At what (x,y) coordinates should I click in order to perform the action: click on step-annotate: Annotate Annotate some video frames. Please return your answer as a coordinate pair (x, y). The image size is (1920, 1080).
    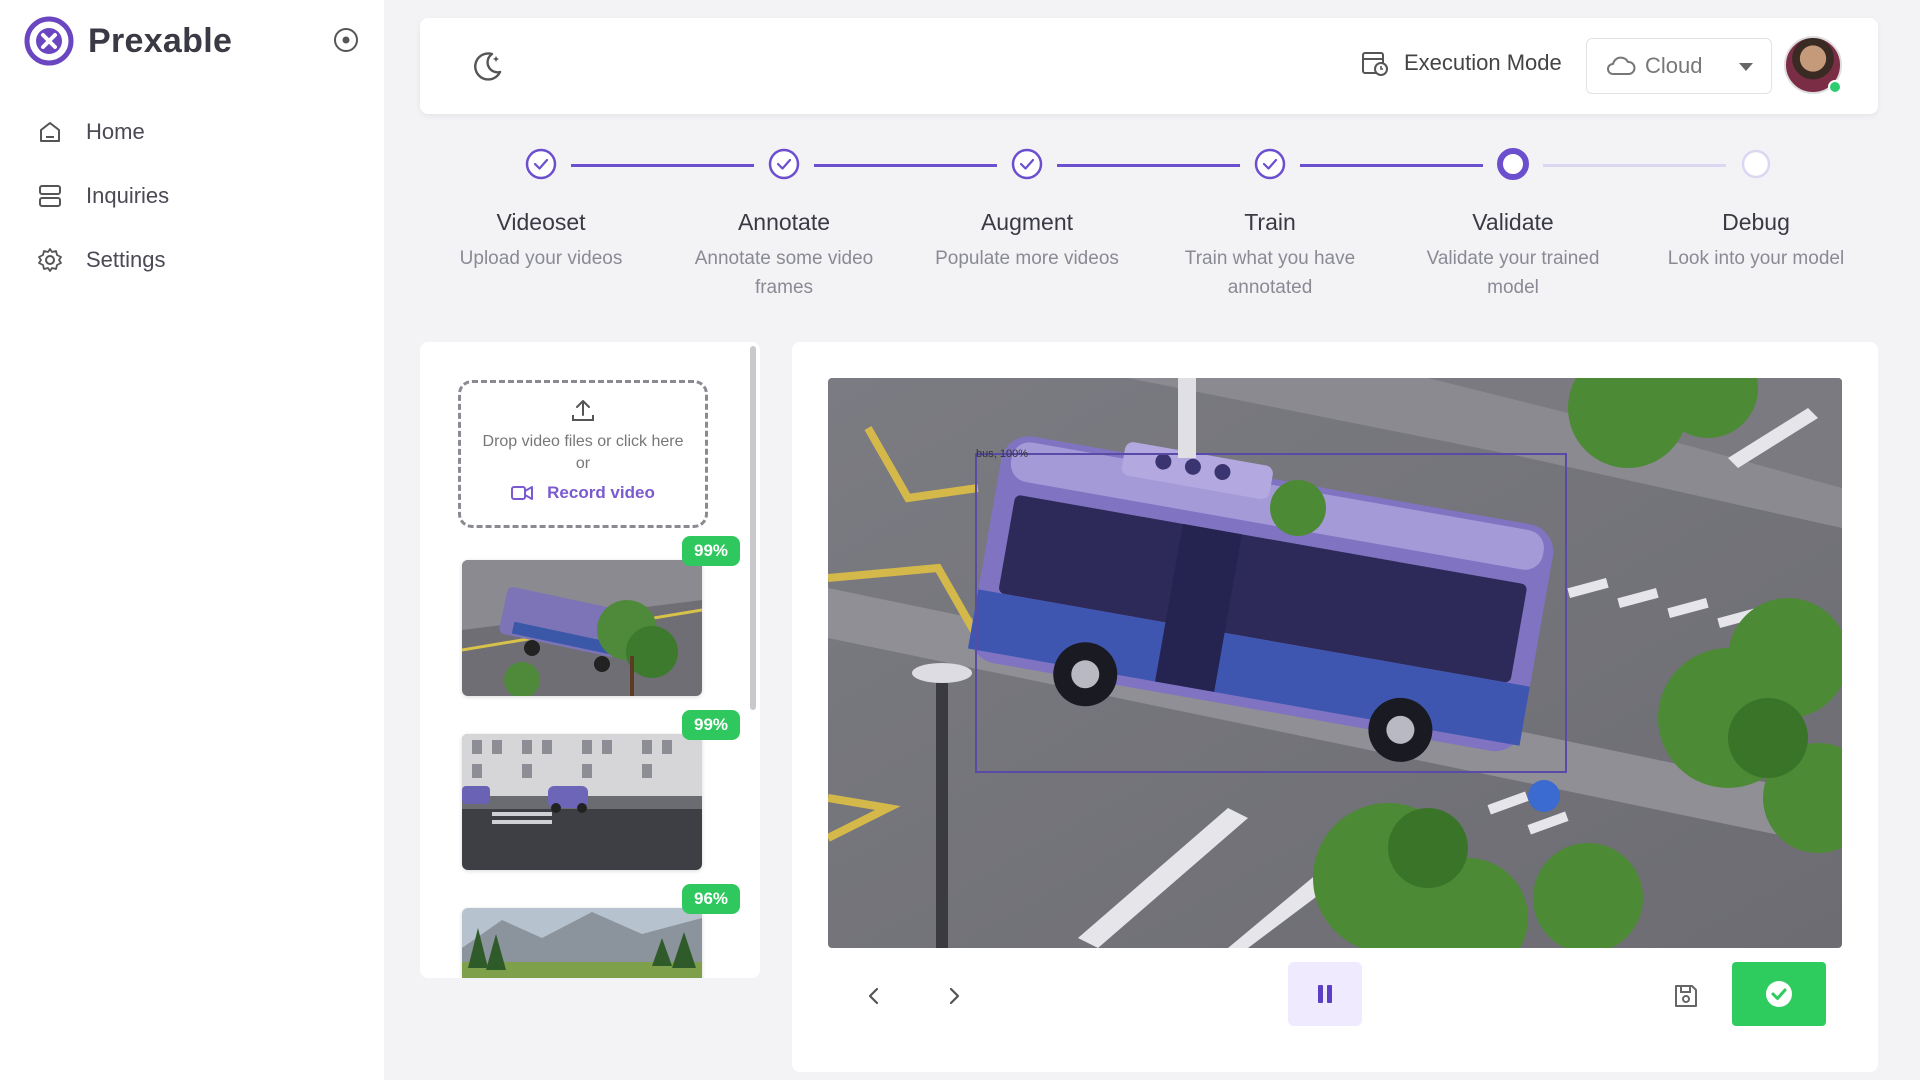
    Looking at the image, I should click on (784, 222).